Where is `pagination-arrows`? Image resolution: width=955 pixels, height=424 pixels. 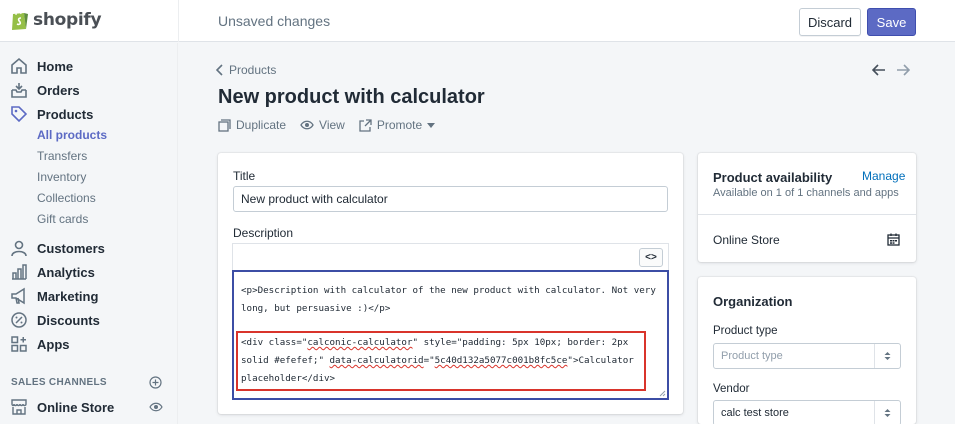
pagination-arrows is located at coordinates (891, 70).